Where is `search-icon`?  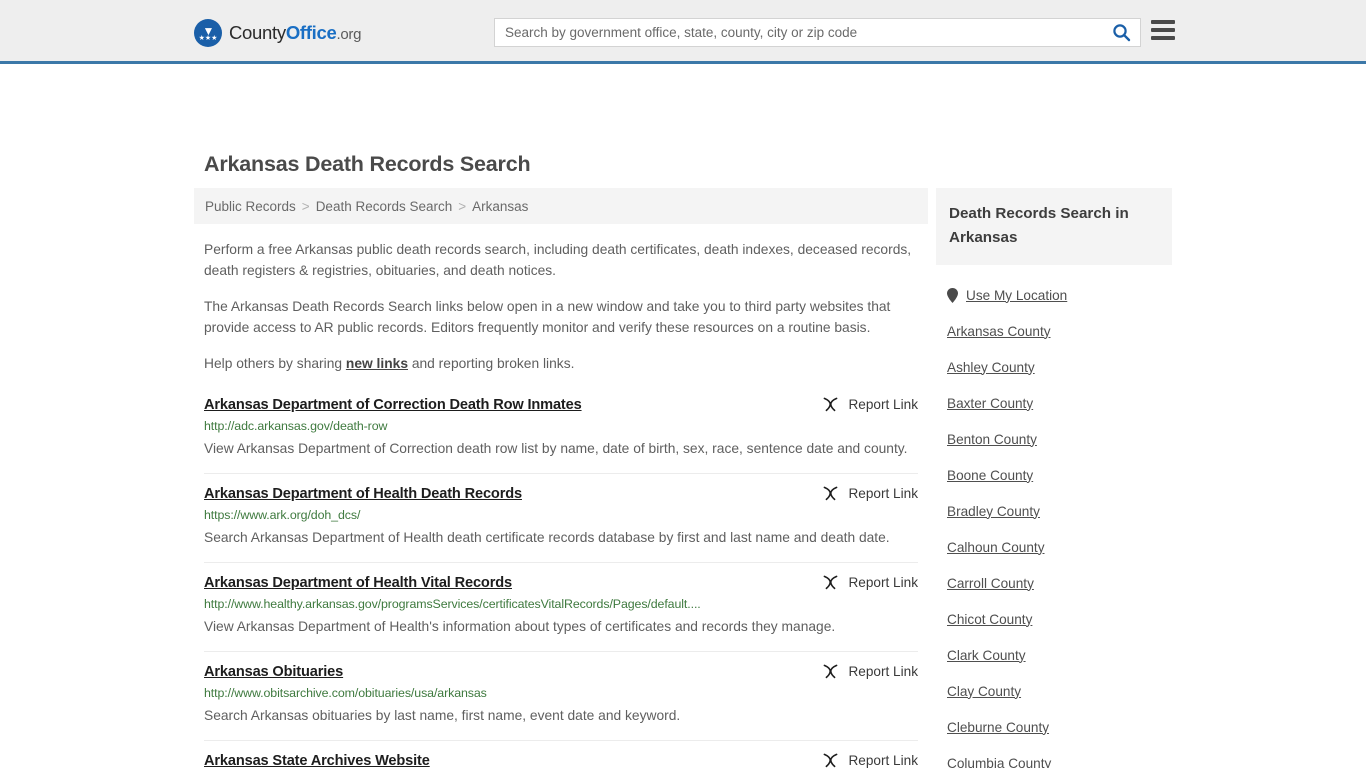
search-icon is located at coordinates (1121, 32).